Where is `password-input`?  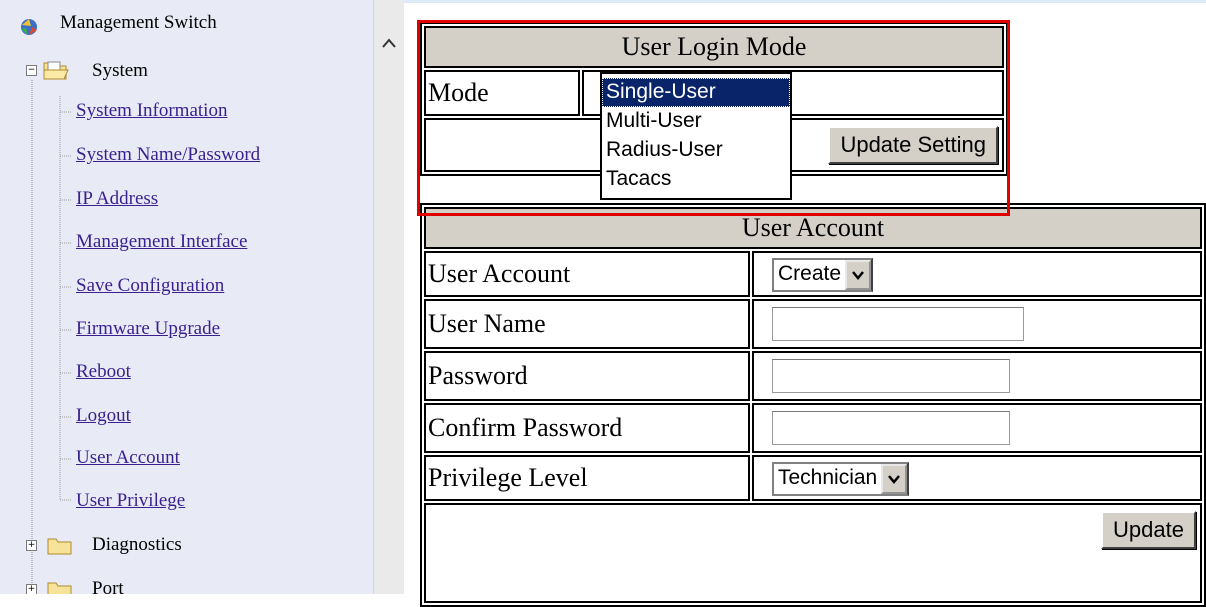
password-input is located at coordinates (891, 376).